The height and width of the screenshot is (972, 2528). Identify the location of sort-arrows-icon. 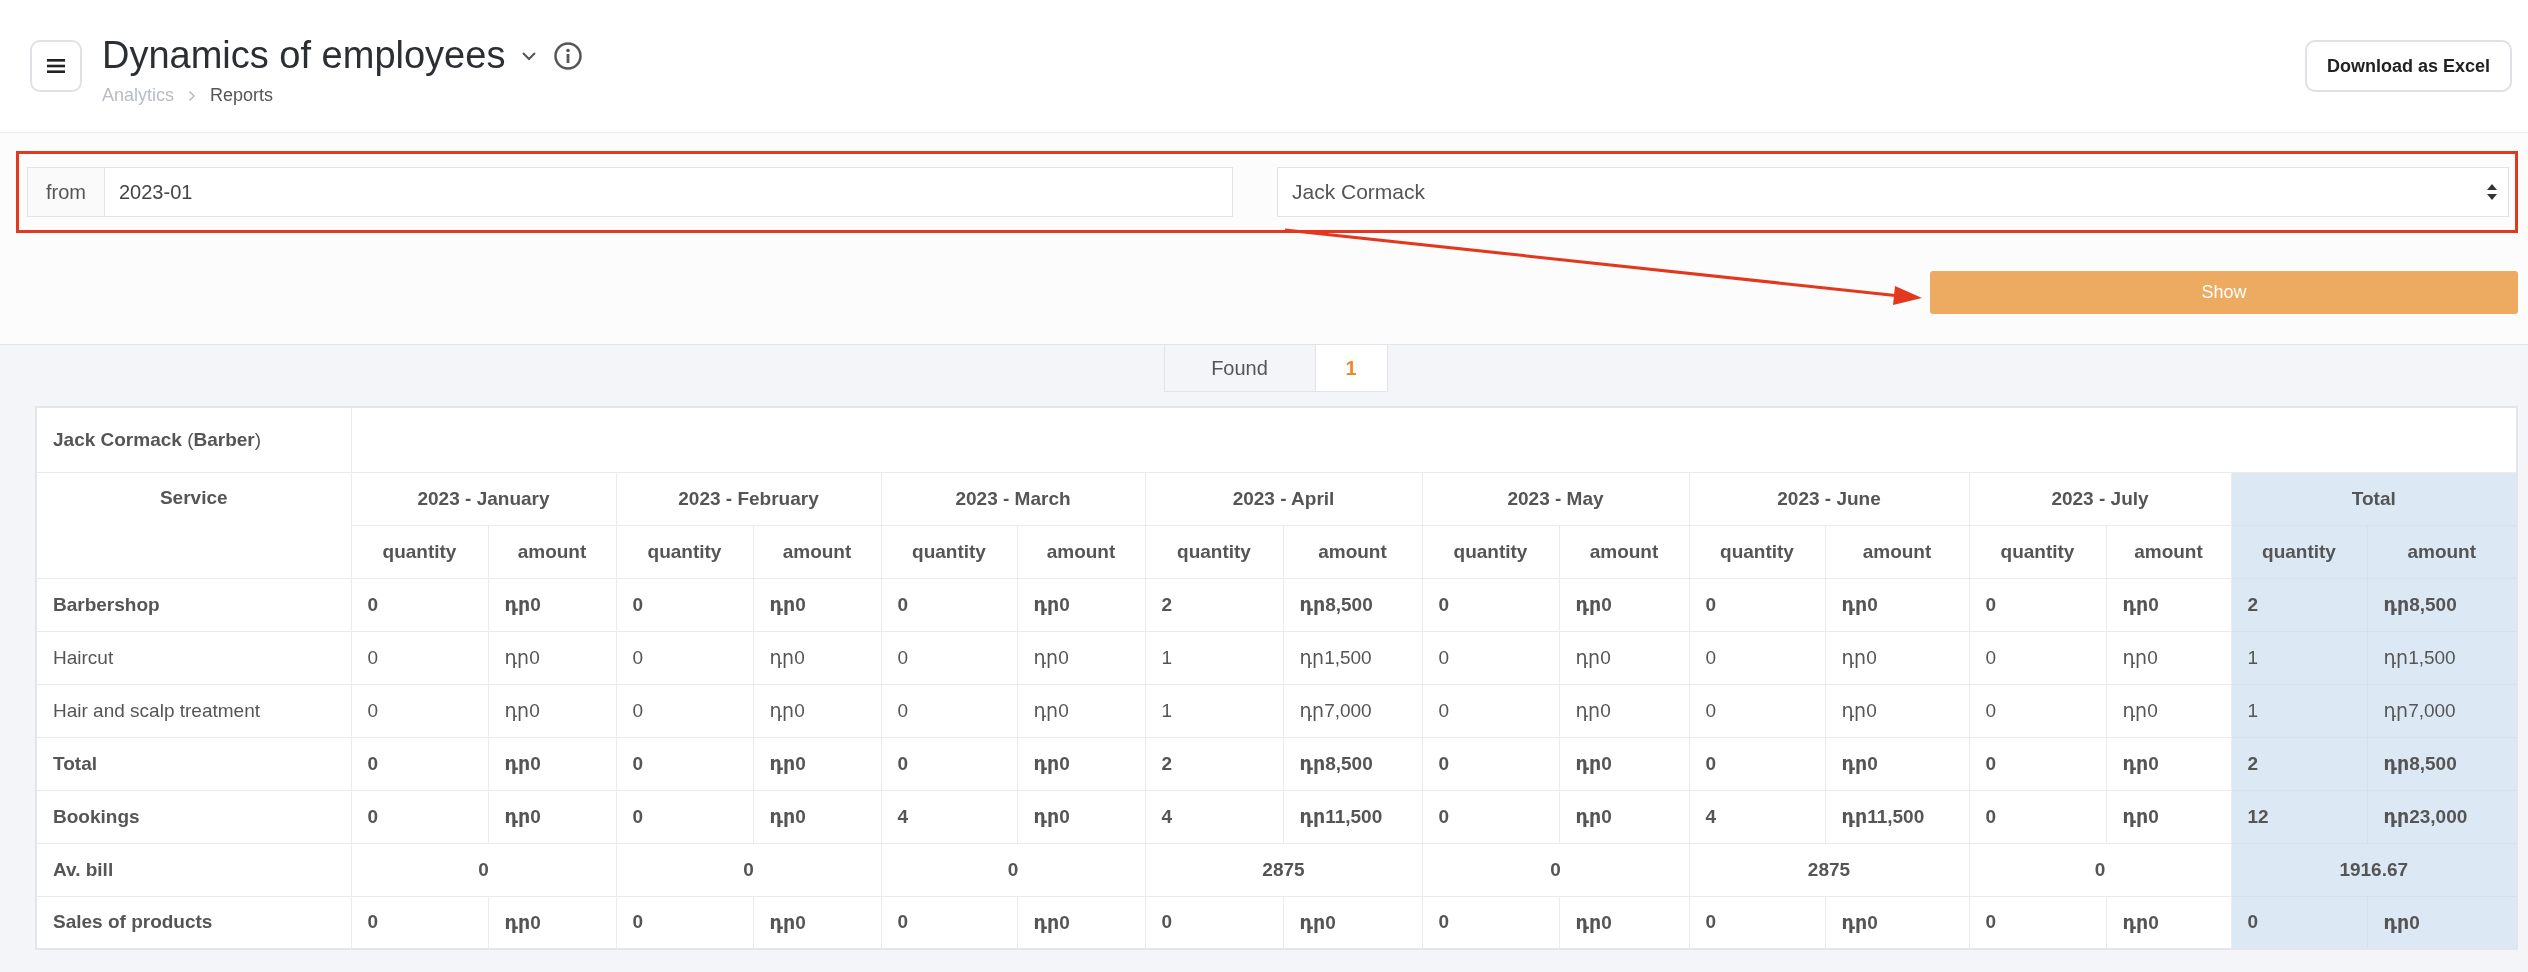
(2492, 192).